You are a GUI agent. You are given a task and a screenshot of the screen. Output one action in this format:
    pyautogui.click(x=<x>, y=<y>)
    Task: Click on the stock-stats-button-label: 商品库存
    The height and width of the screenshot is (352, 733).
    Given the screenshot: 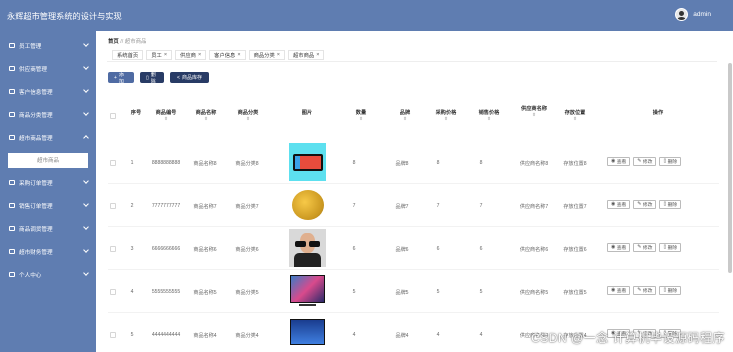 What is the action you would take?
    pyautogui.click(x=191, y=78)
    